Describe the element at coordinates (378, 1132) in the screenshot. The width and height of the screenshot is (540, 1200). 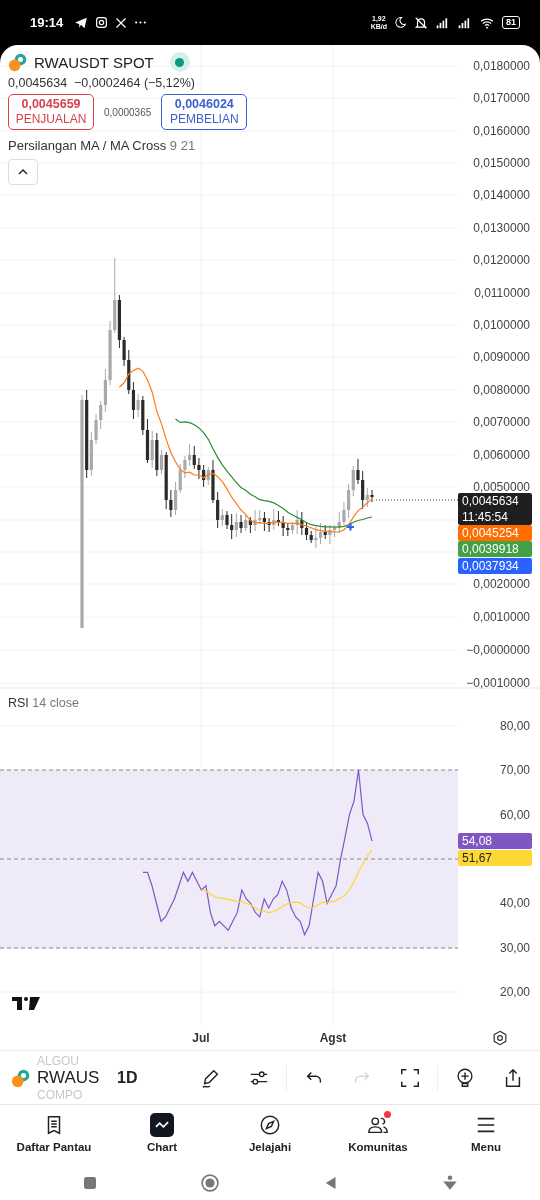
I see `nav-tab: Komunitas` at that location.